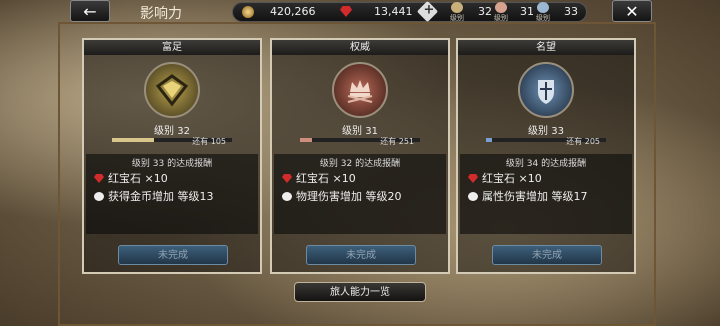  What do you see at coordinates (527, 11) in the screenshot?
I see `rank-value-authority: 31` at bounding box center [527, 11].